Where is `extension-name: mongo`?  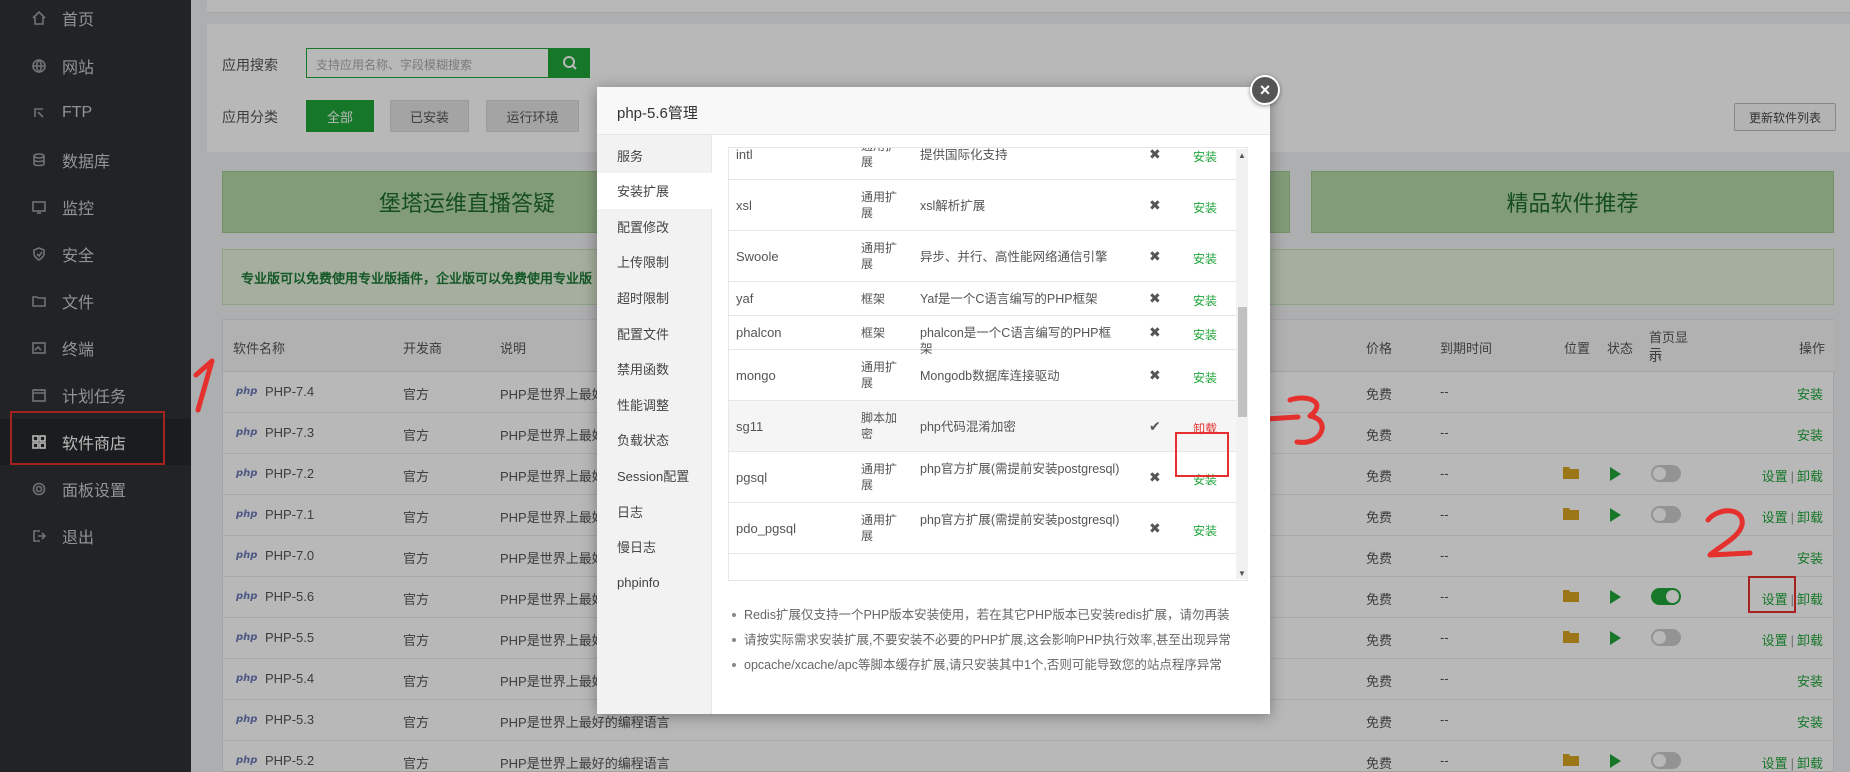
extension-name: mongo is located at coordinates (756, 375).